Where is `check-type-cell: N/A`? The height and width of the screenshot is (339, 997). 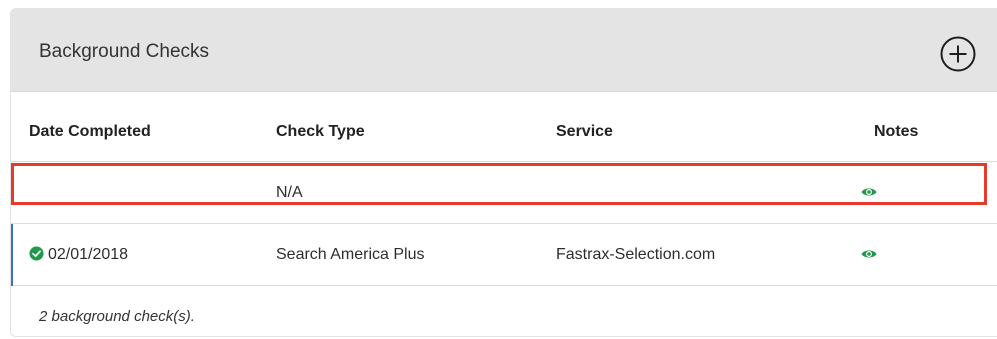 check-type-cell: N/A is located at coordinates (289, 192).